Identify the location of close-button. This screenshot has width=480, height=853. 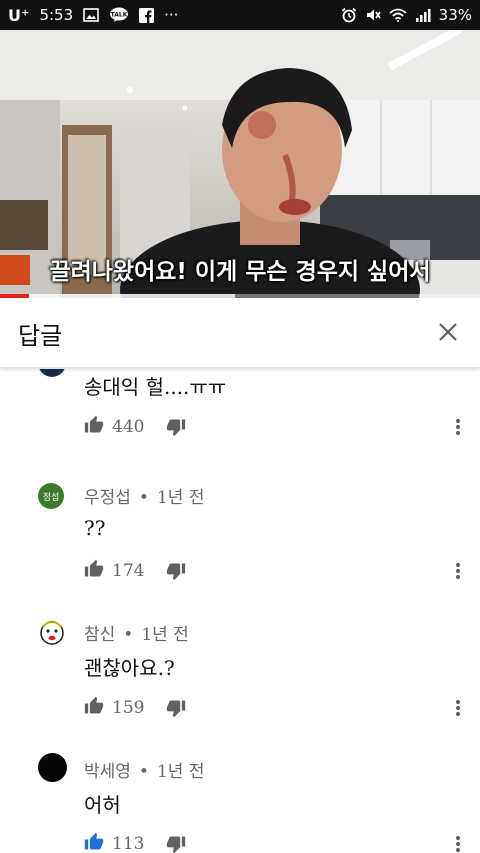
(448, 332).